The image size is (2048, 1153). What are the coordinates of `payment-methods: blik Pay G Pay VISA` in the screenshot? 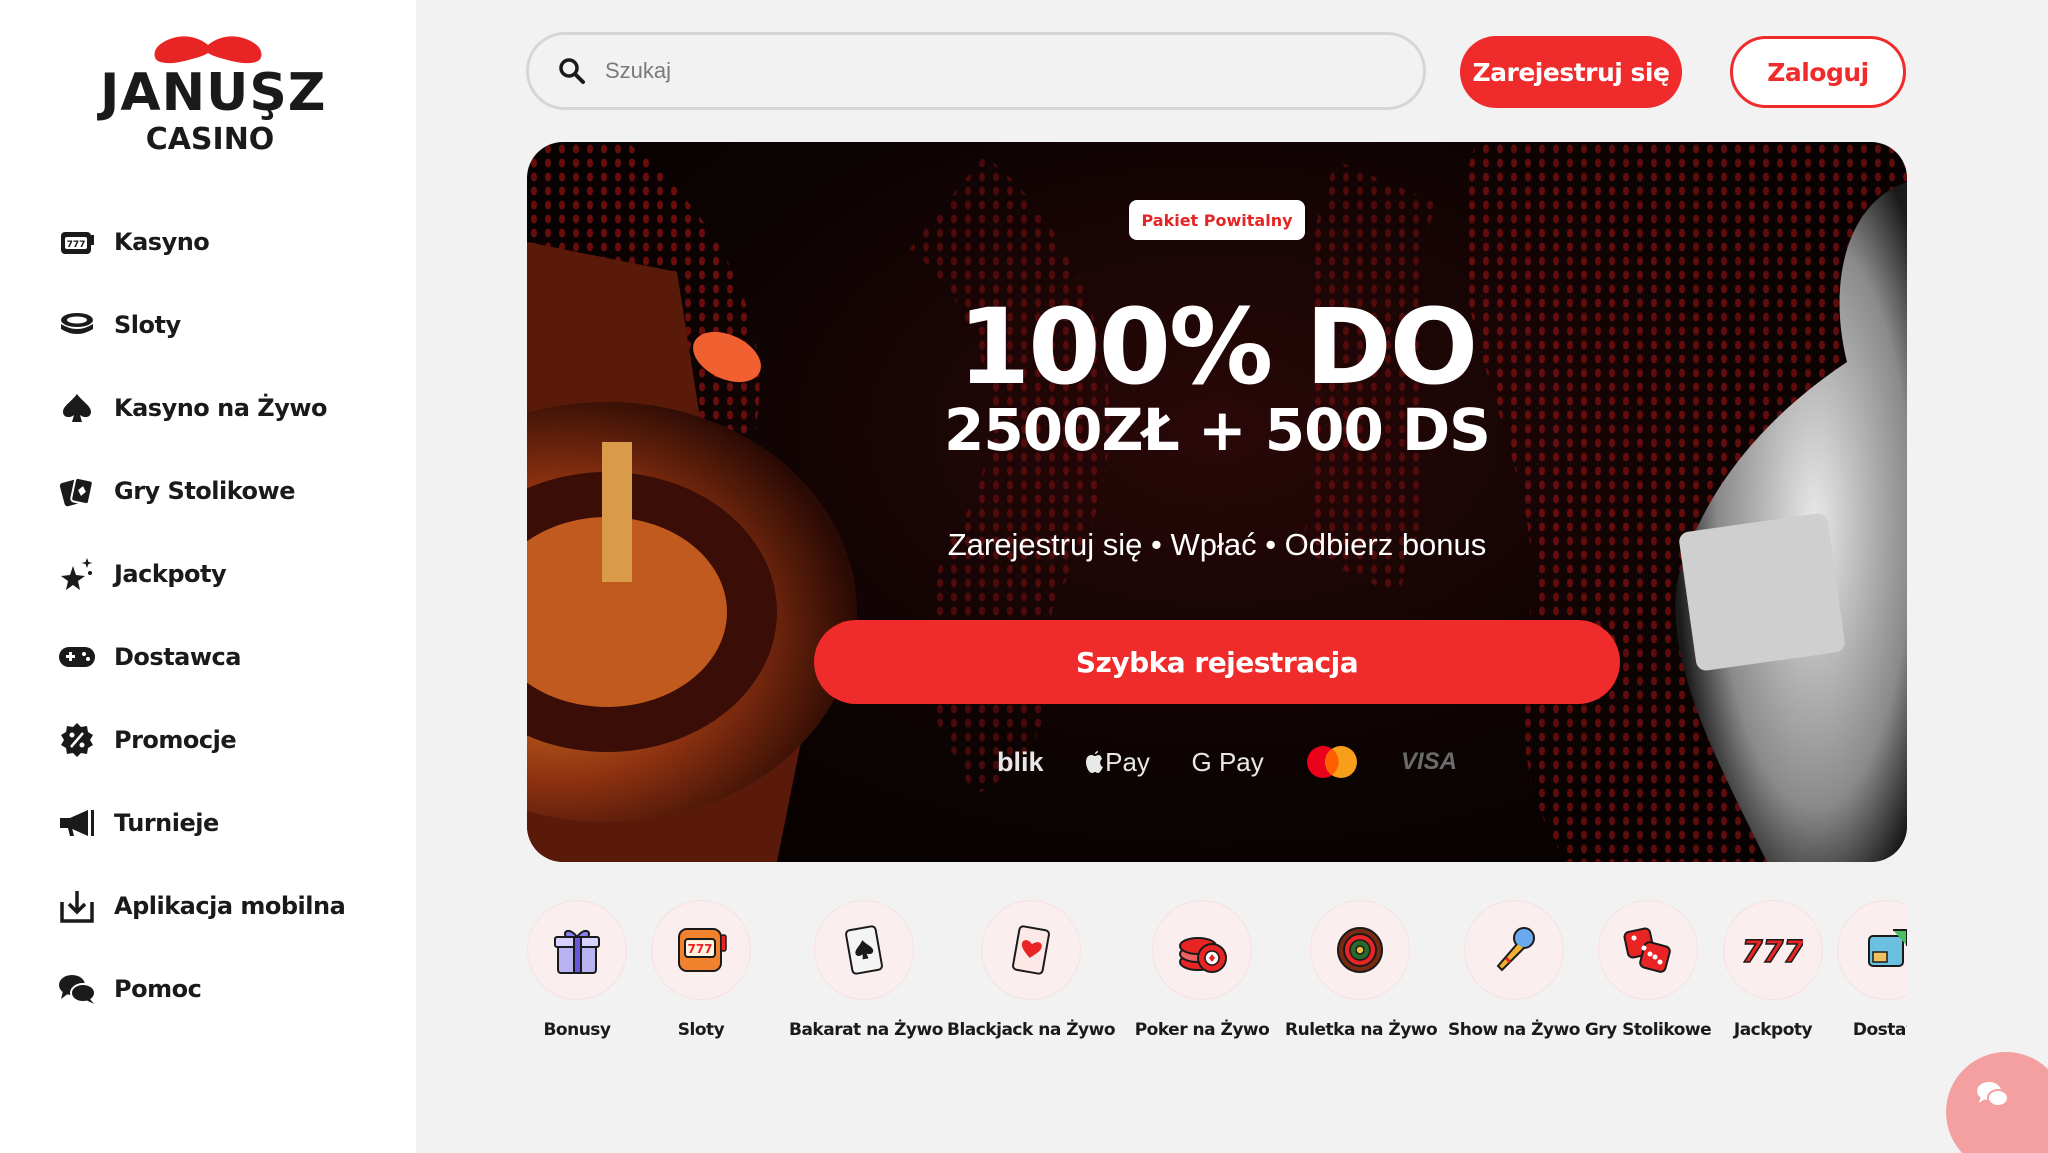 It's located at (1227, 762).